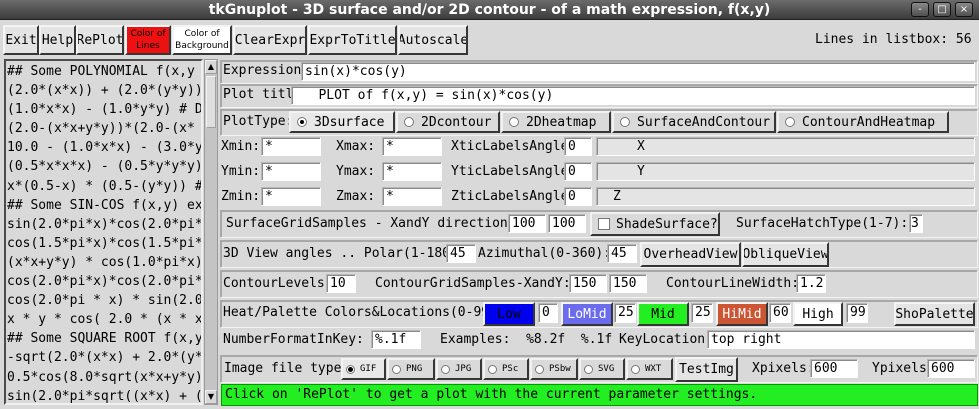  Describe the element at coordinates (942, 9) in the screenshot. I see `maximize-icon: □` at that location.